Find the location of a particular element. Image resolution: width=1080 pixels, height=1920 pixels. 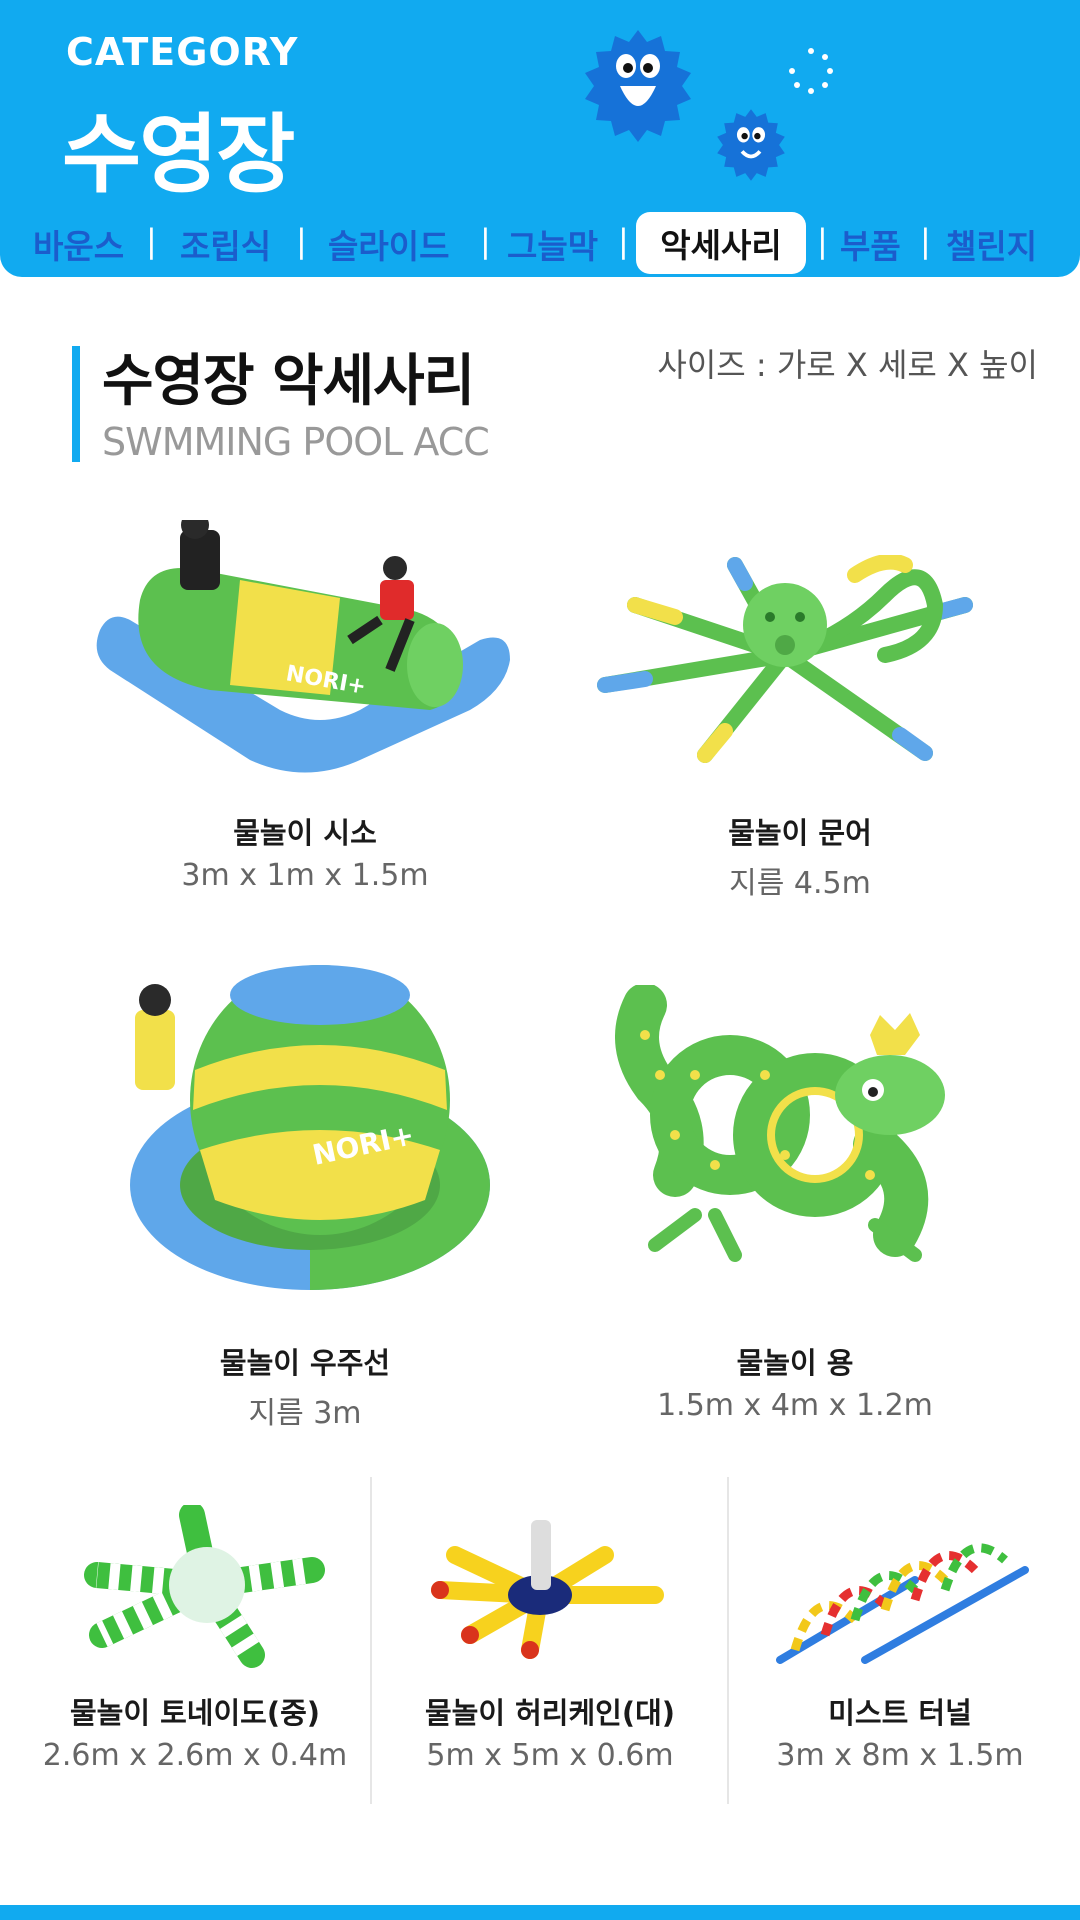

product-card: 물놀이 우주선 지름 3m is located at coordinates (305, 1386).